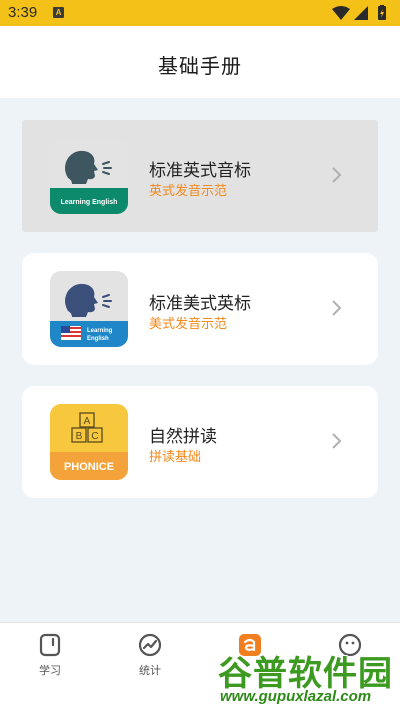 Image resolution: width=400 pixels, height=711 pixels. What do you see at coordinates (150, 670) in the screenshot?
I see `tab-statistics-label: 统计` at bounding box center [150, 670].